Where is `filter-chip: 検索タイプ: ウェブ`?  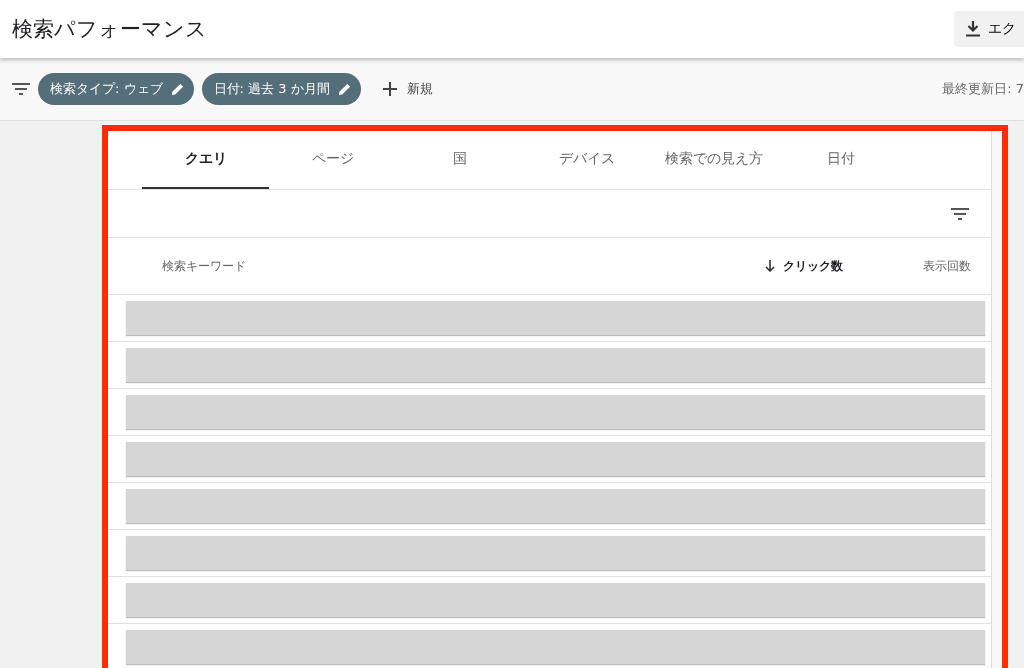
filter-chip: 検索タイプ: ウェブ is located at coordinates (116, 89).